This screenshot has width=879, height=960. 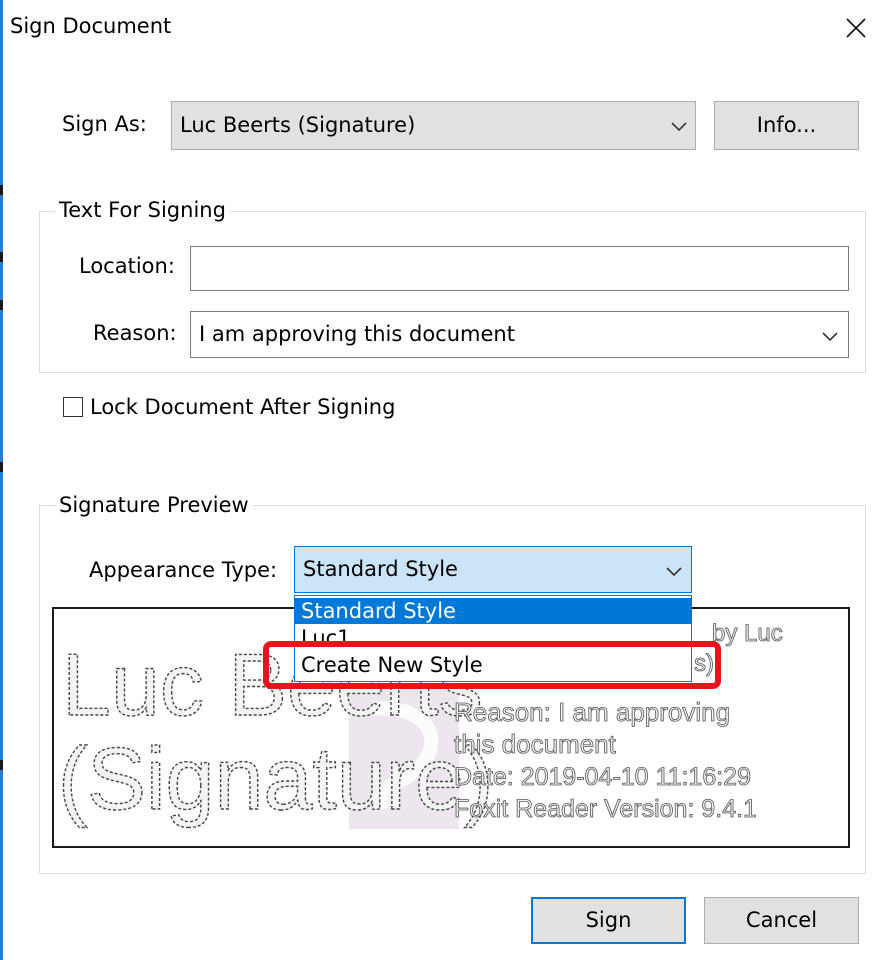 What do you see at coordinates (127, 266) in the screenshot?
I see `location-label: Location:` at bounding box center [127, 266].